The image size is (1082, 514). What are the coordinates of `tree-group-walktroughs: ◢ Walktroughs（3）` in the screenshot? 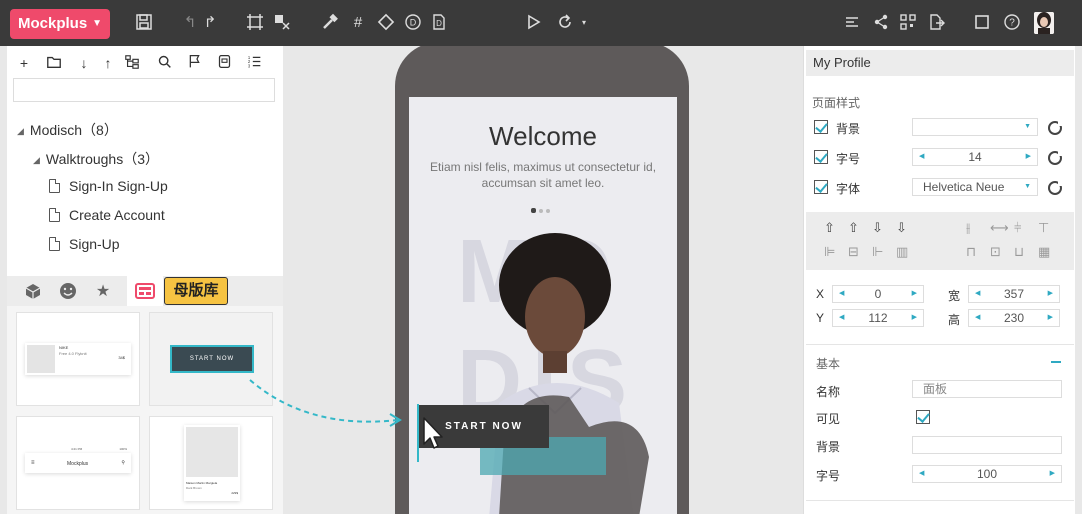 It's located at (96, 159).